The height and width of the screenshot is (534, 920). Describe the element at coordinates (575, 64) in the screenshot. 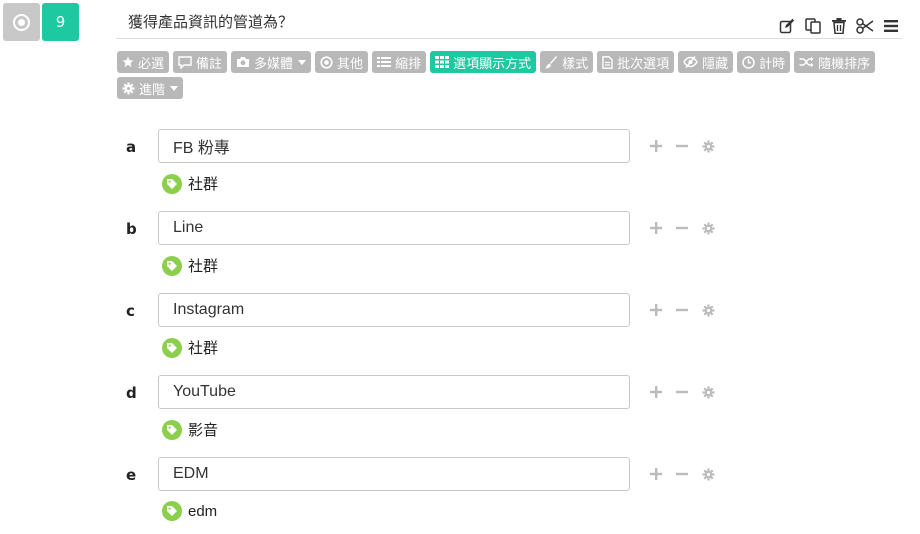

I see `style-button-label: 樣式` at that location.